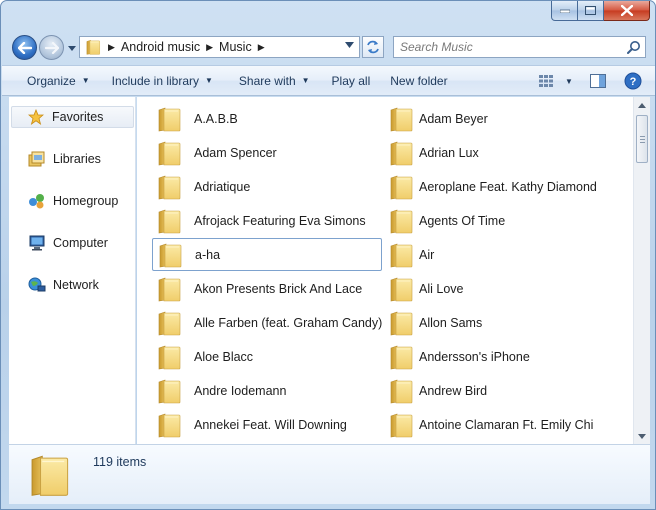 This screenshot has height=510, width=656. What do you see at coordinates (509, 47) in the screenshot?
I see `search-input` at bounding box center [509, 47].